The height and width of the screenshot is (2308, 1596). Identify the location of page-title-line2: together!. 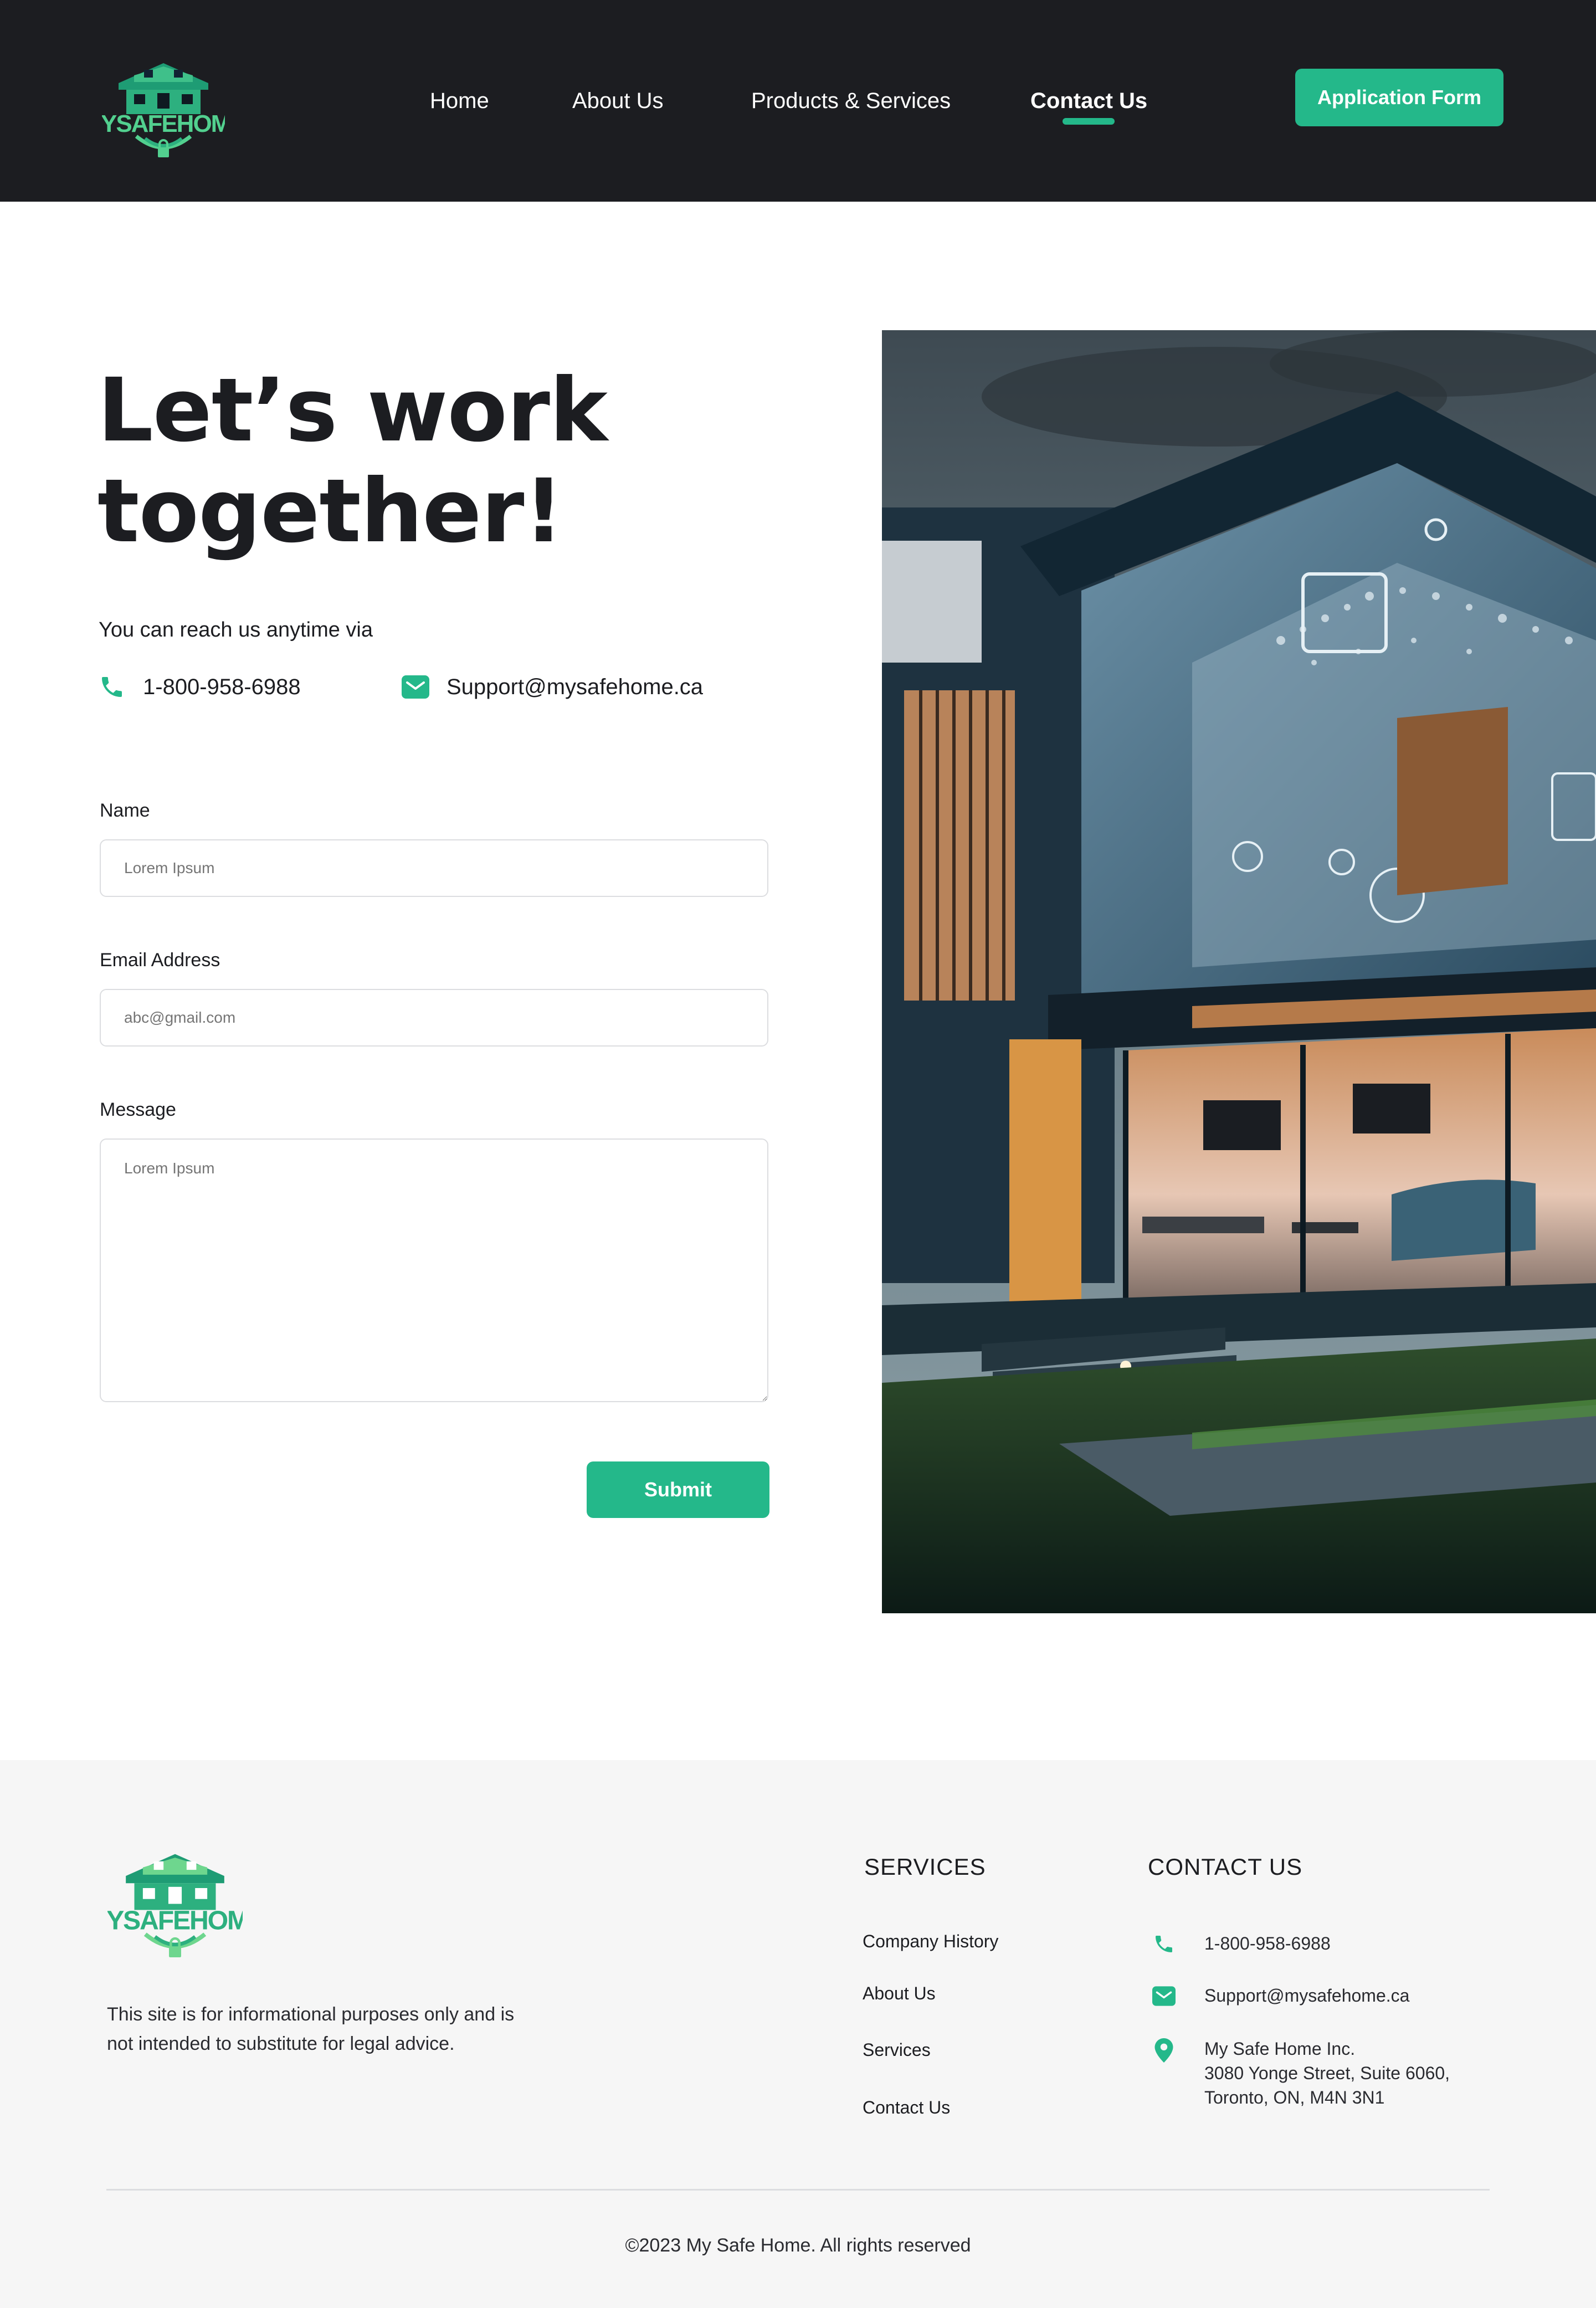
(330, 511).